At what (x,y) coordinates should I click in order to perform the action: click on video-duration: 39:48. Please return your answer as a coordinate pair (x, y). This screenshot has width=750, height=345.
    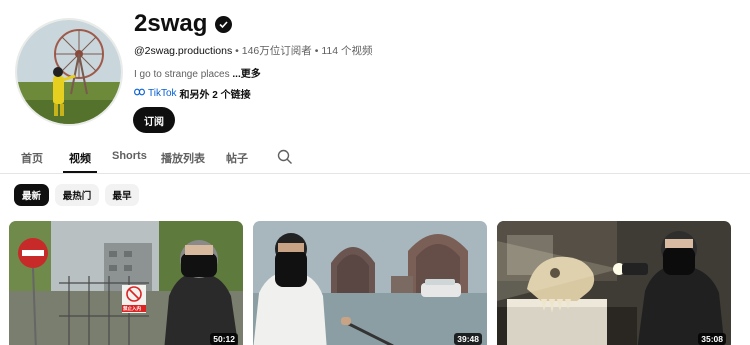
    Looking at the image, I should click on (468, 339).